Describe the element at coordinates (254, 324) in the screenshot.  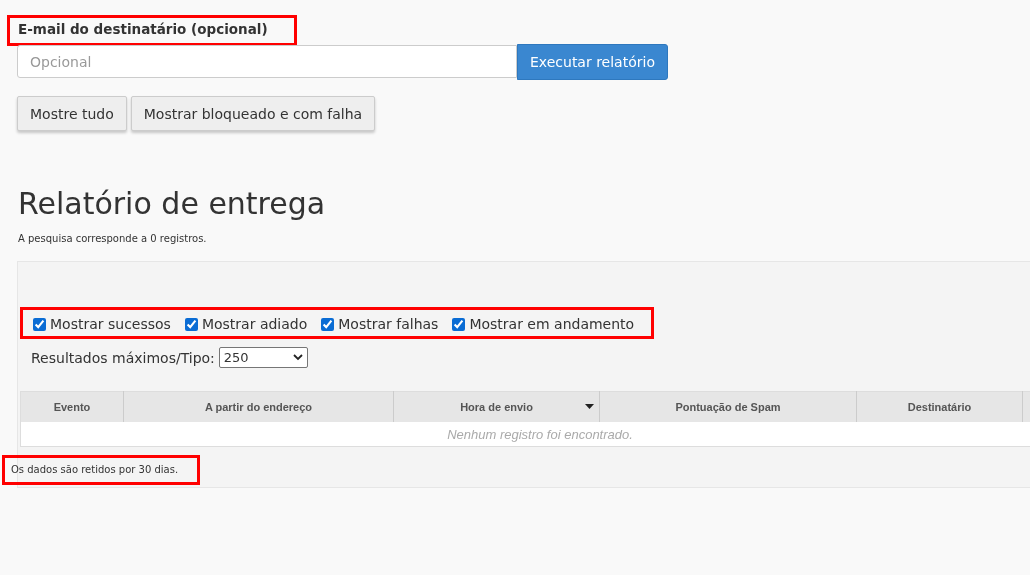
I see `checkbox-label: Mostrar adiado` at that location.